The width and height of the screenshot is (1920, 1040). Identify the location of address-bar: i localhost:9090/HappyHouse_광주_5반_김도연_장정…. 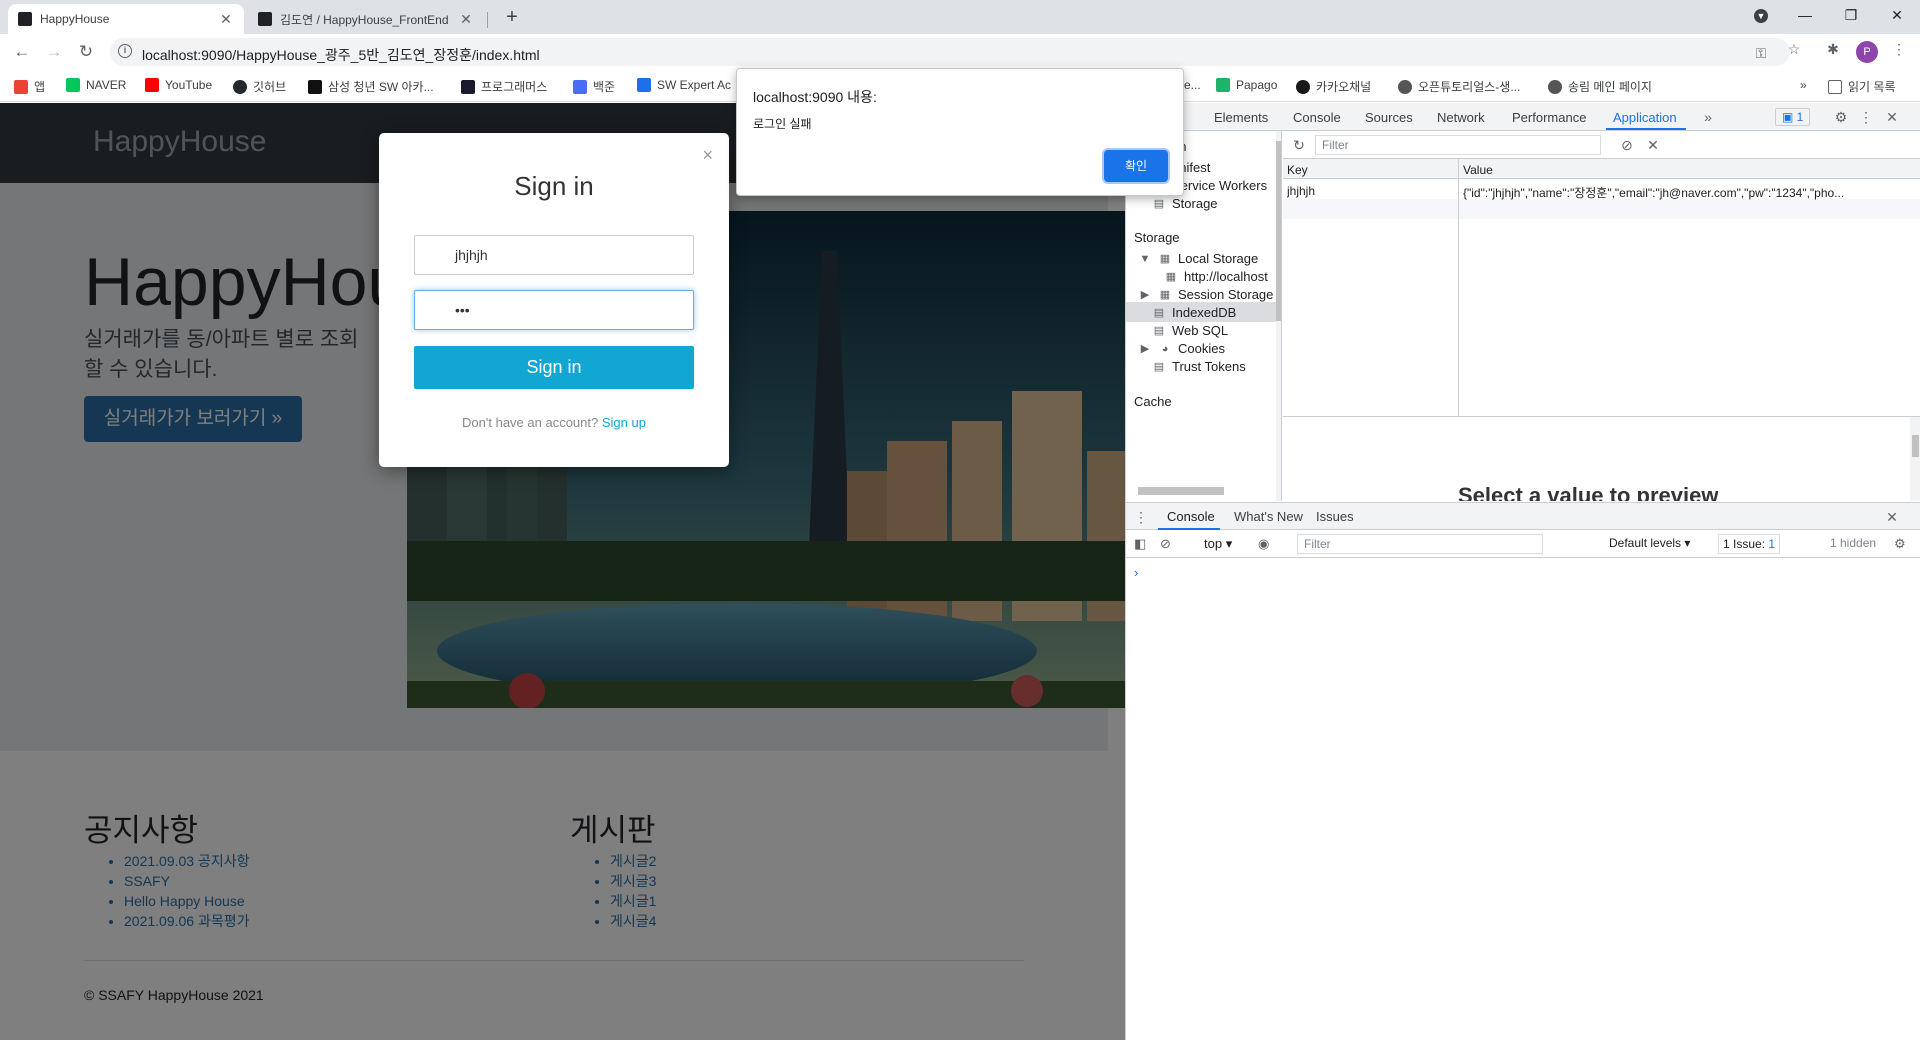
(950, 52).